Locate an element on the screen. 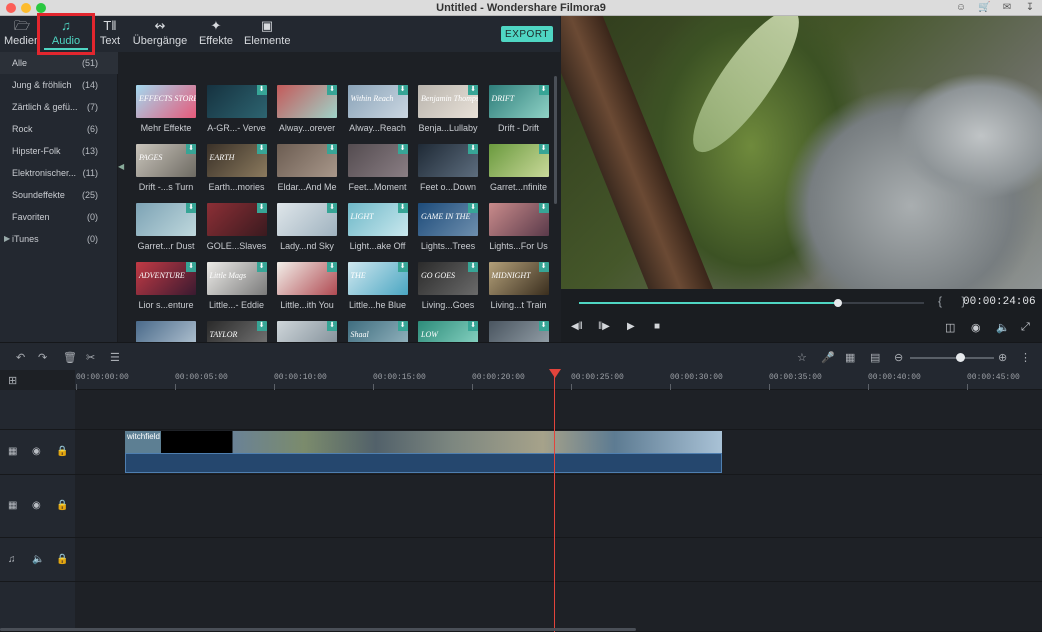 Image resolution: width=1042 pixels, height=632 pixels. zoom-out-icon: ⊖ is located at coordinates (898, 357).